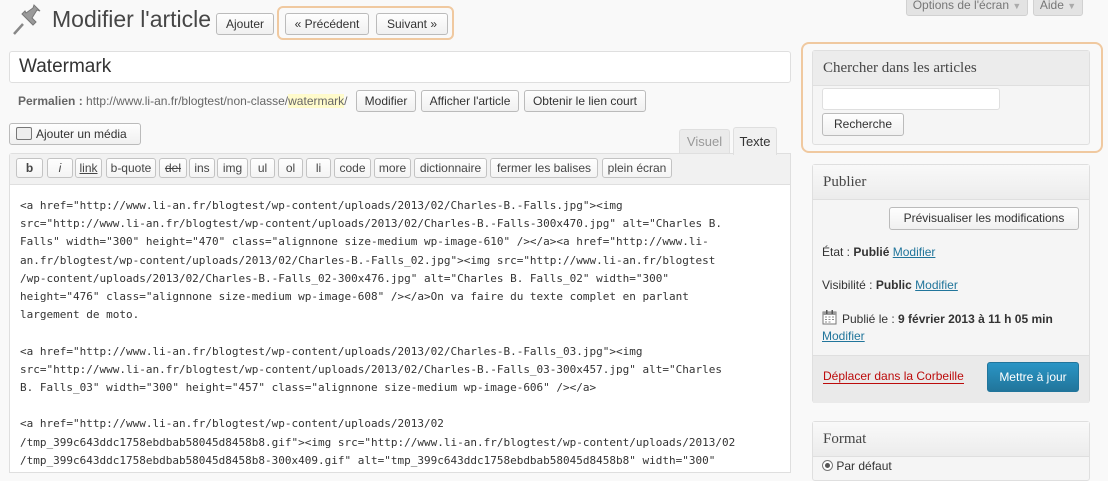 Image resolution: width=1108 pixels, height=481 pixels. Describe the element at coordinates (637, 168) in the screenshot. I see `quicktag-fullscreen-button: plein écran` at that location.